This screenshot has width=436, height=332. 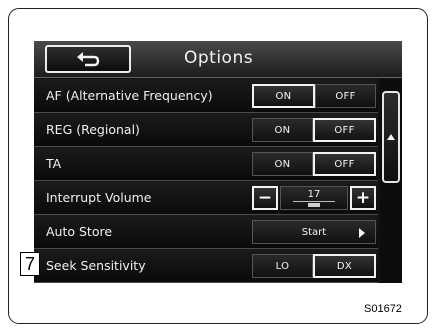 What do you see at coordinates (314, 205) in the screenshot?
I see `volume-indicator` at bounding box center [314, 205].